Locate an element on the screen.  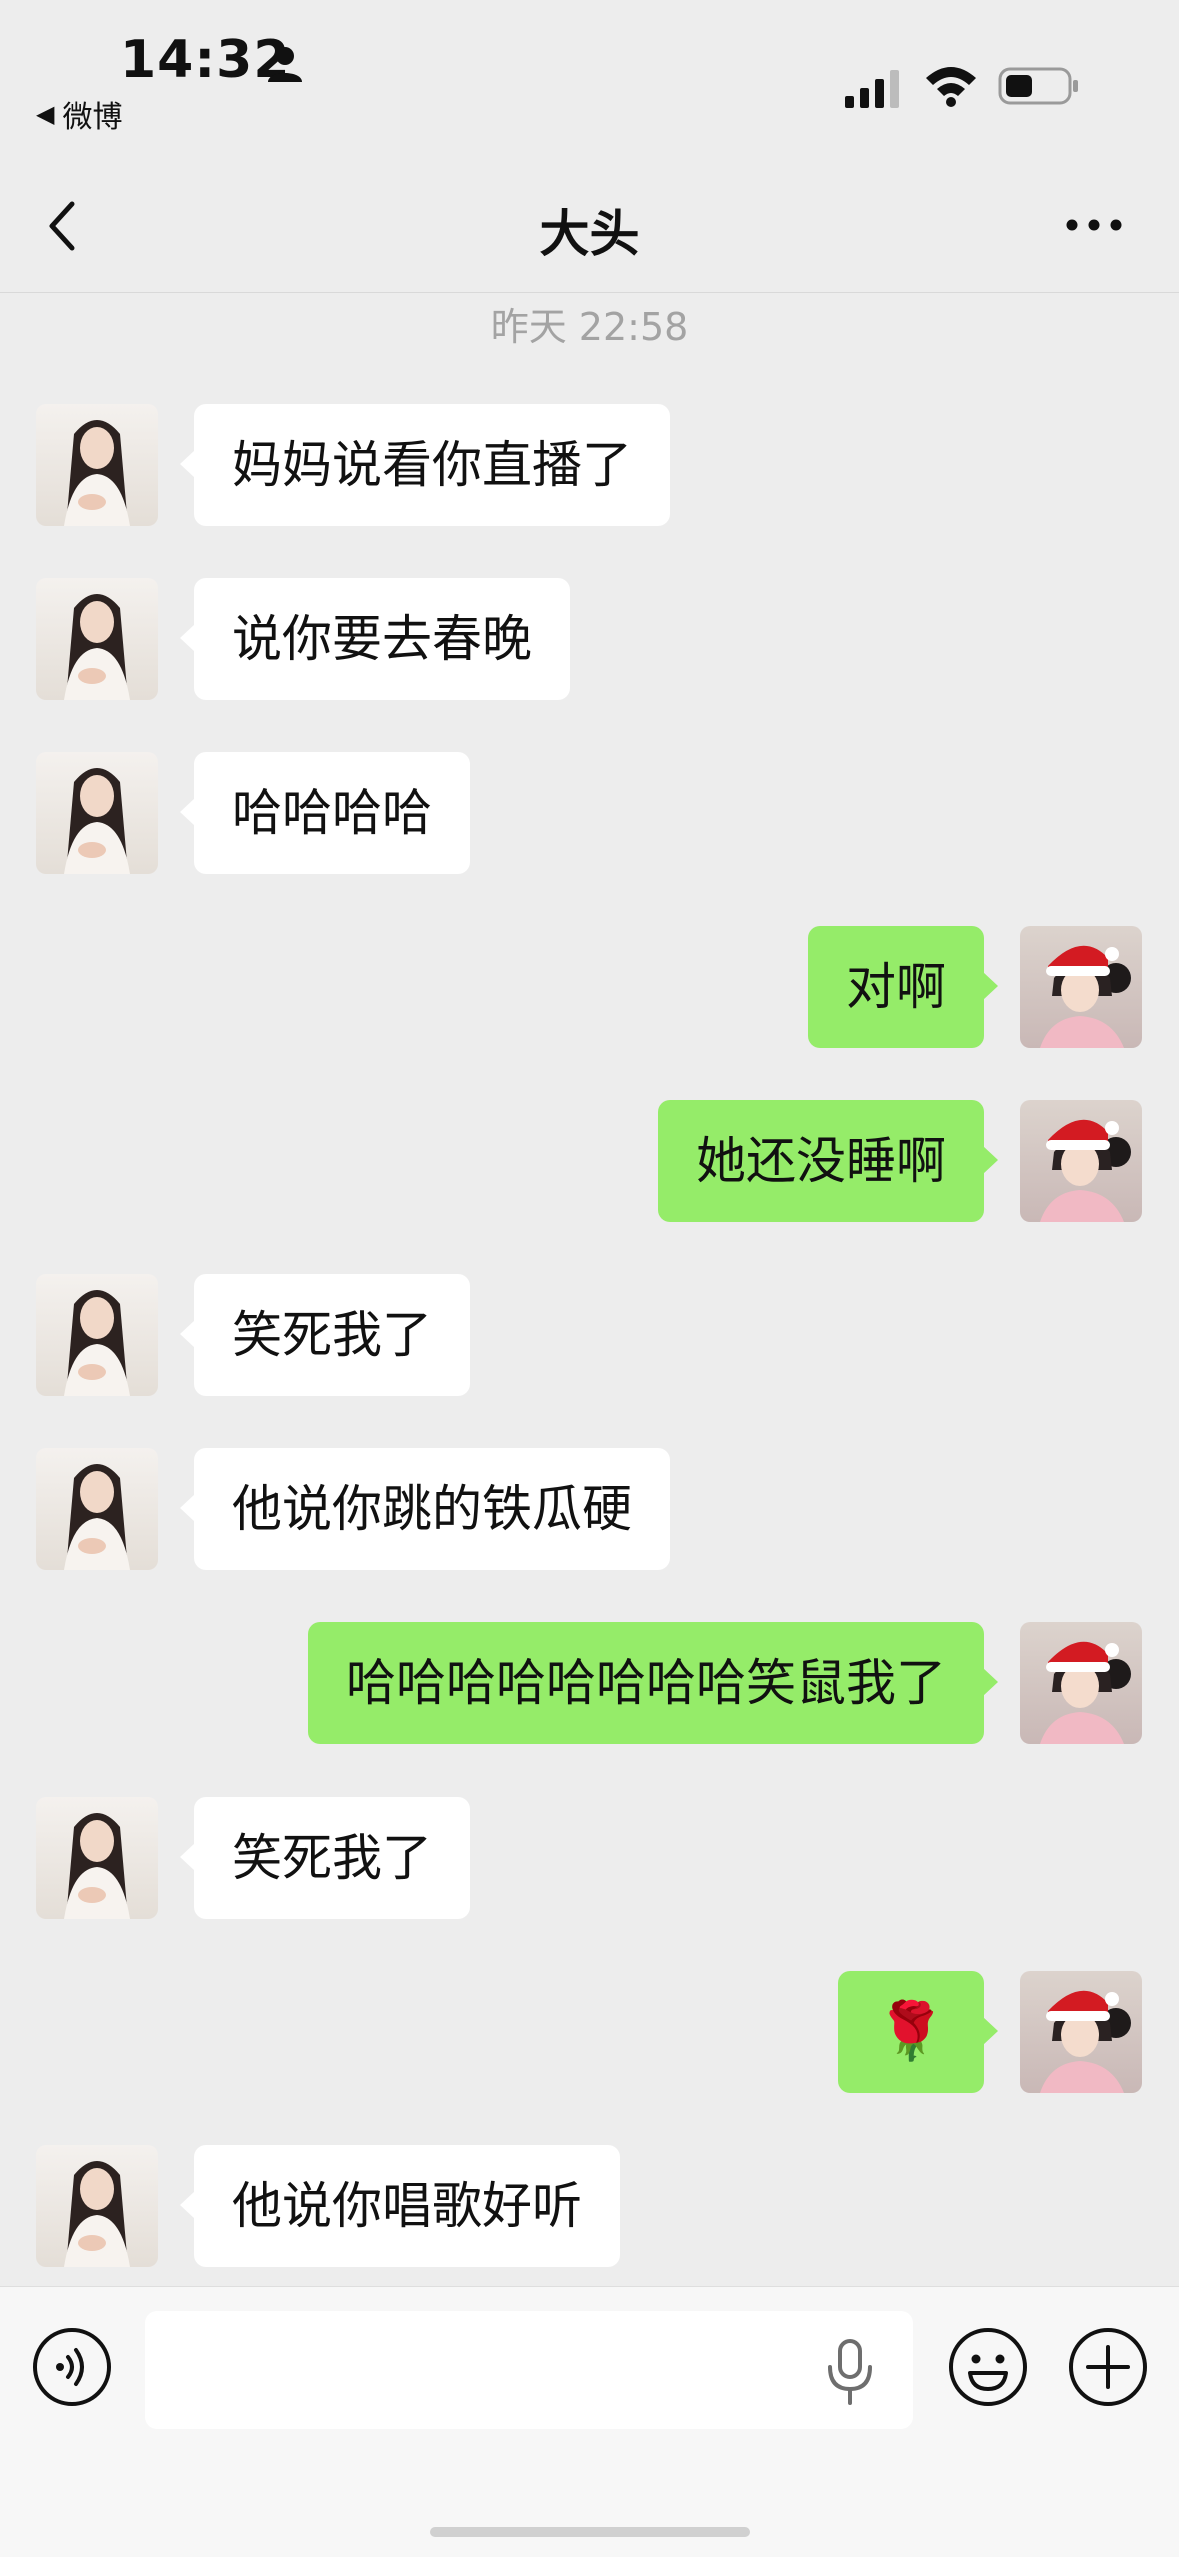
back-app-label: 微博 is located at coordinates (92, 117).